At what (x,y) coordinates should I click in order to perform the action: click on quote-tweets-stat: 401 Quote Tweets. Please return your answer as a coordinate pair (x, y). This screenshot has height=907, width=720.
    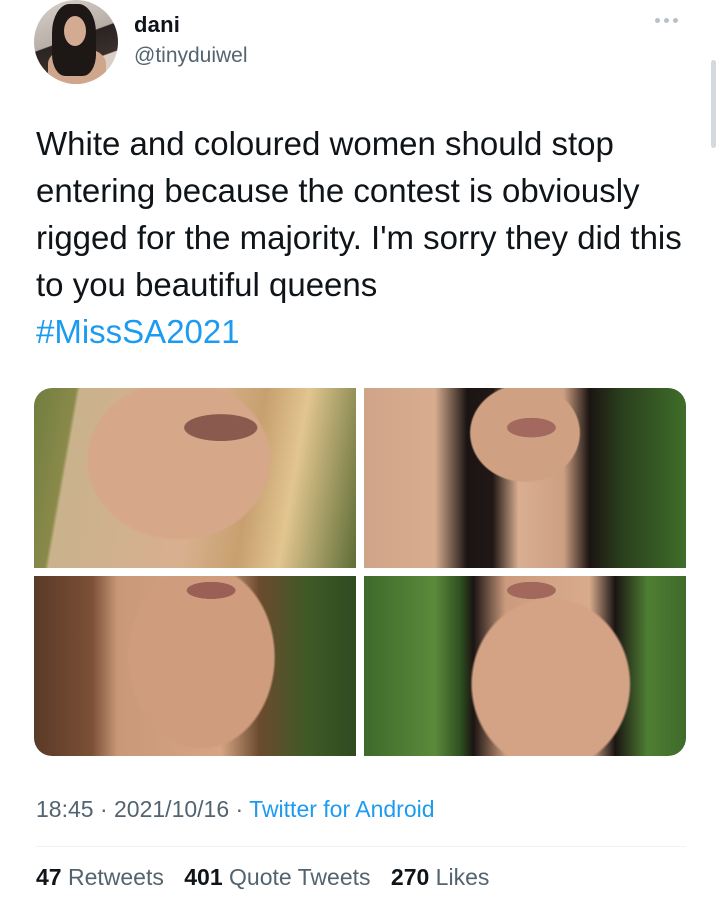
    Looking at the image, I should click on (277, 877).